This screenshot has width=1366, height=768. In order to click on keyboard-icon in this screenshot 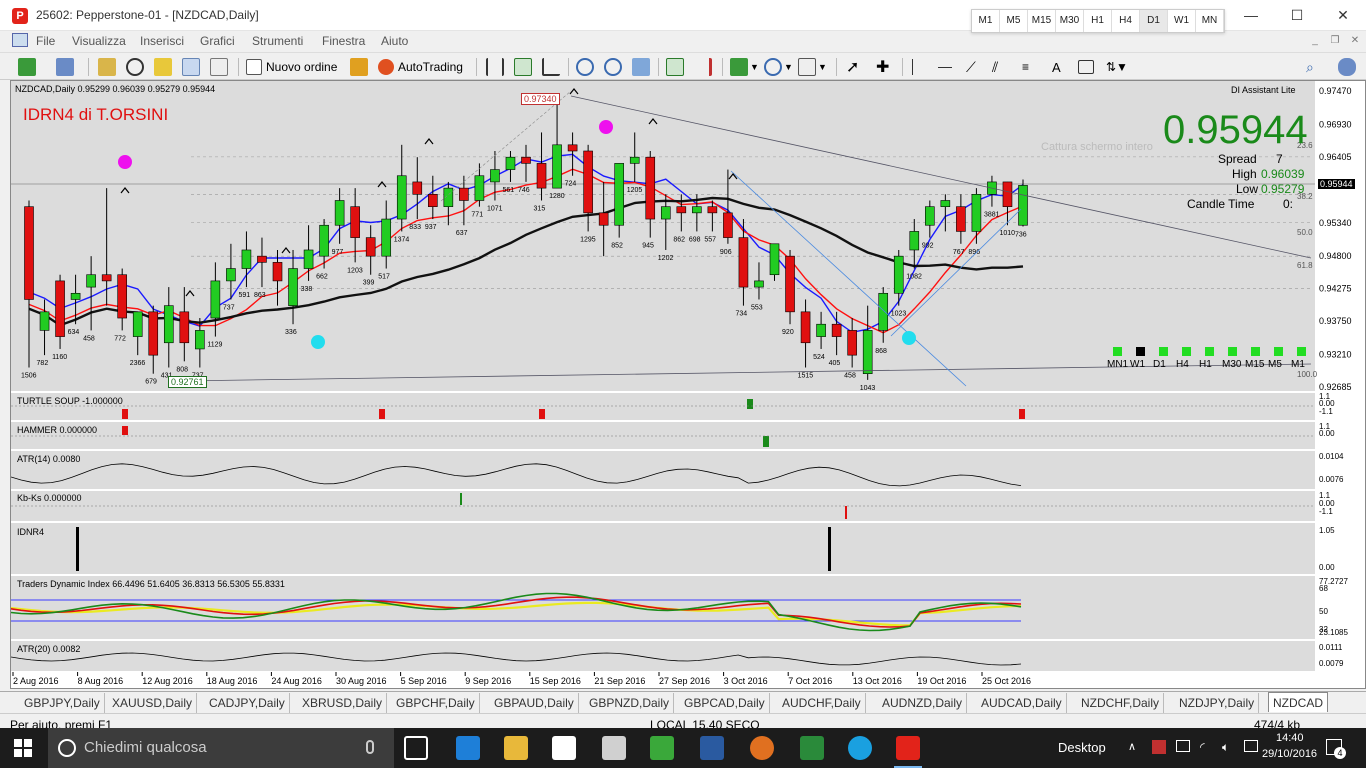, I will do `click(1251, 746)`.